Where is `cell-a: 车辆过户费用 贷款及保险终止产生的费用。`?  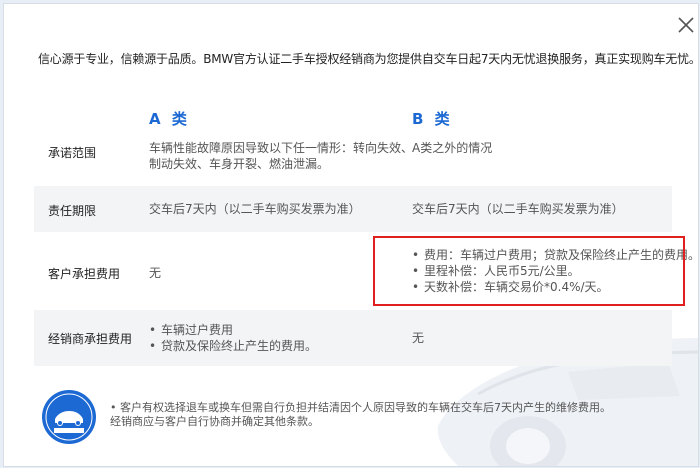 cell-a: 车辆过户费用 贷款及保险终止产生的费用。 is located at coordinates (233, 338).